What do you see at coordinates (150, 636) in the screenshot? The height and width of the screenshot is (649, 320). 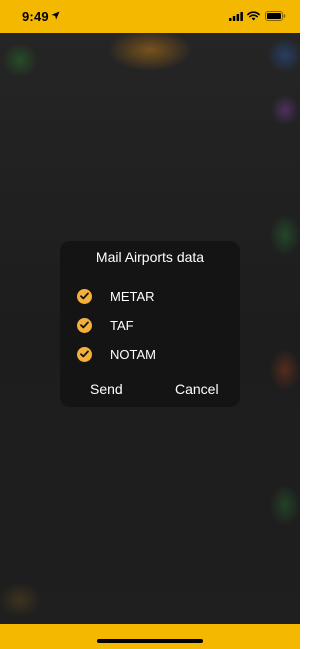 I see `bottom-bar` at bounding box center [150, 636].